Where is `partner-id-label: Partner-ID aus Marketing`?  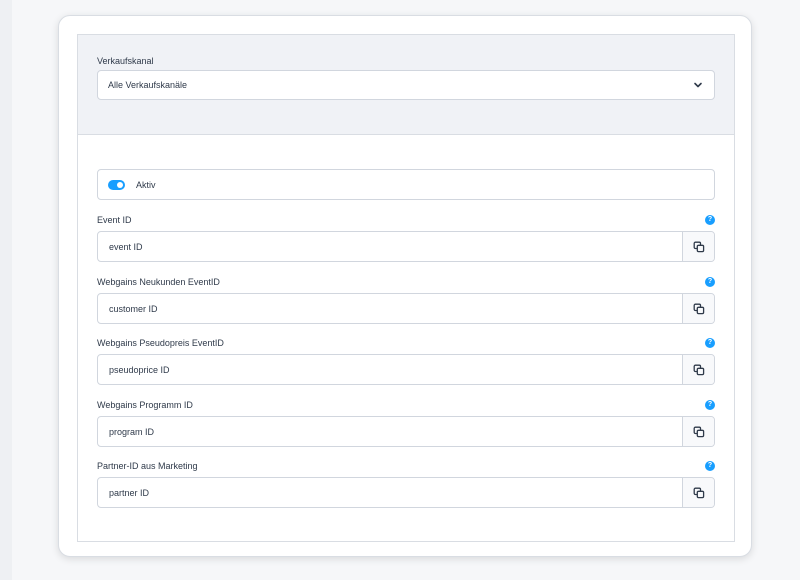
partner-id-label: Partner-ID aus Marketing is located at coordinates (147, 466).